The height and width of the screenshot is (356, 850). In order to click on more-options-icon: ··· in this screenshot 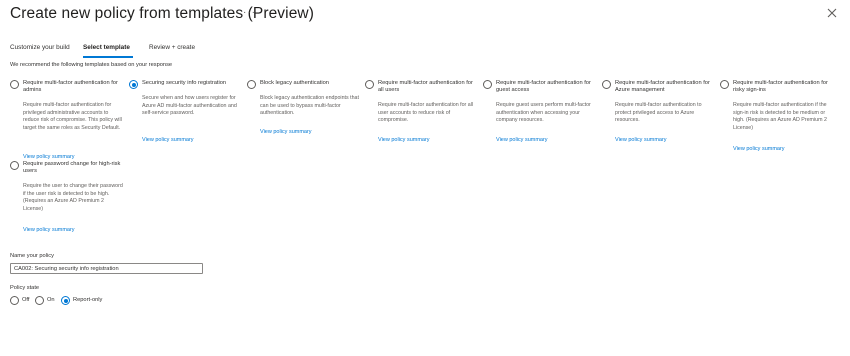, I will do `click(249, 12)`.